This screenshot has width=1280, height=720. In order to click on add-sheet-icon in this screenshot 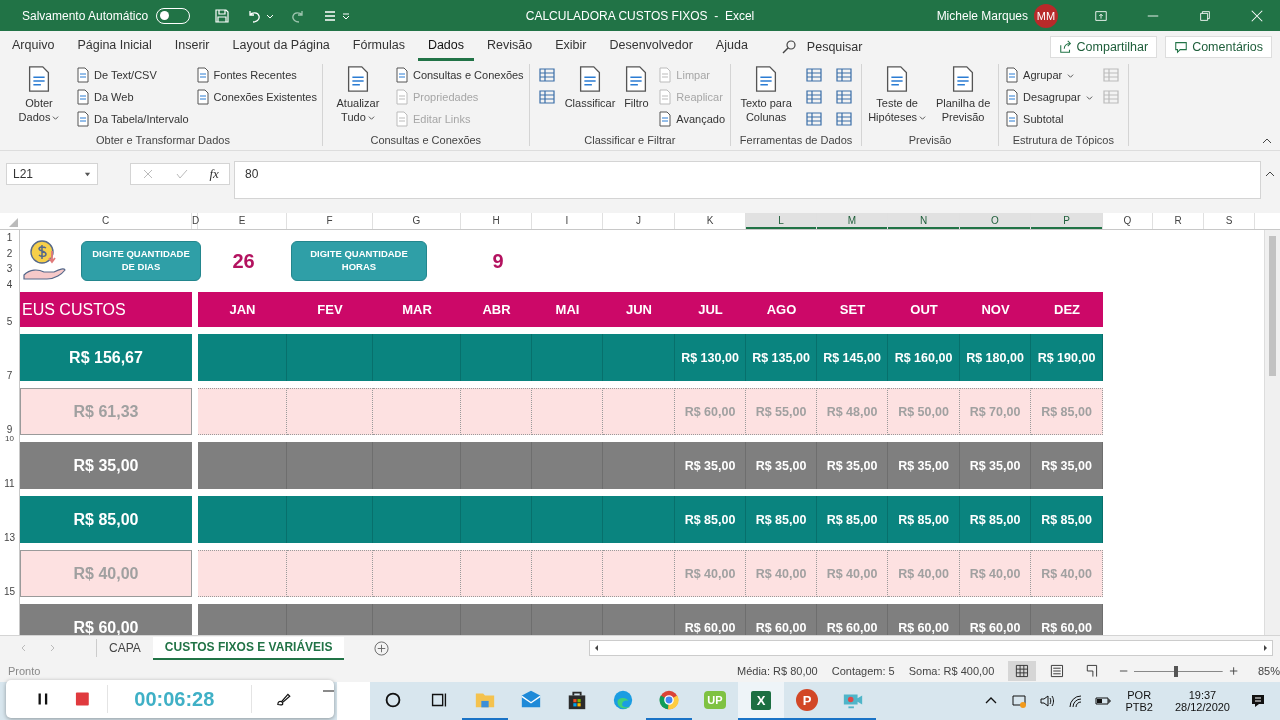, I will do `click(382, 648)`.